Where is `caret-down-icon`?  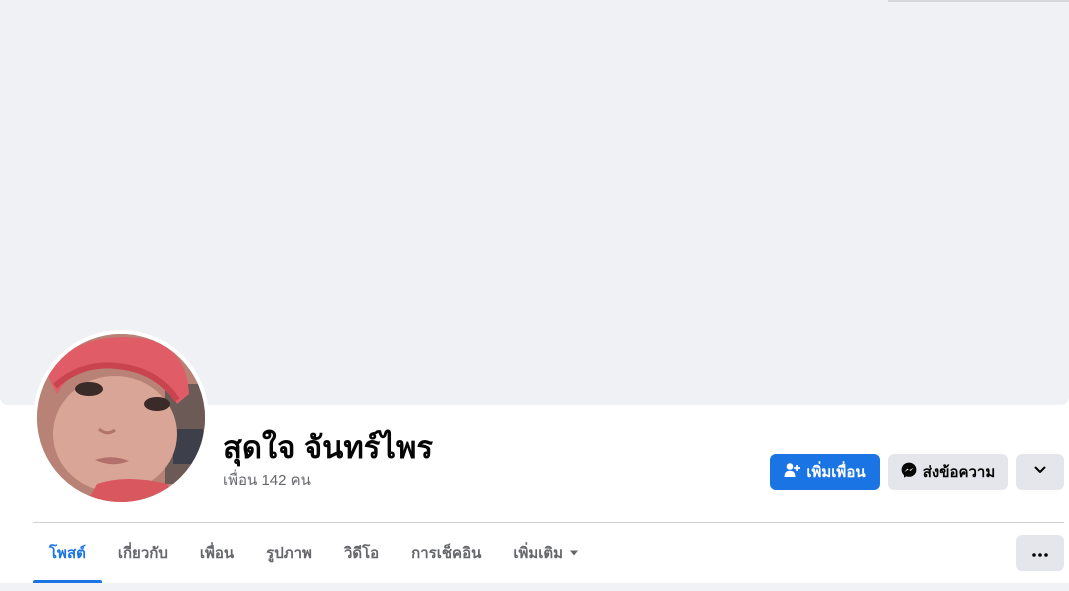
caret-down-icon is located at coordinates (574, 553).